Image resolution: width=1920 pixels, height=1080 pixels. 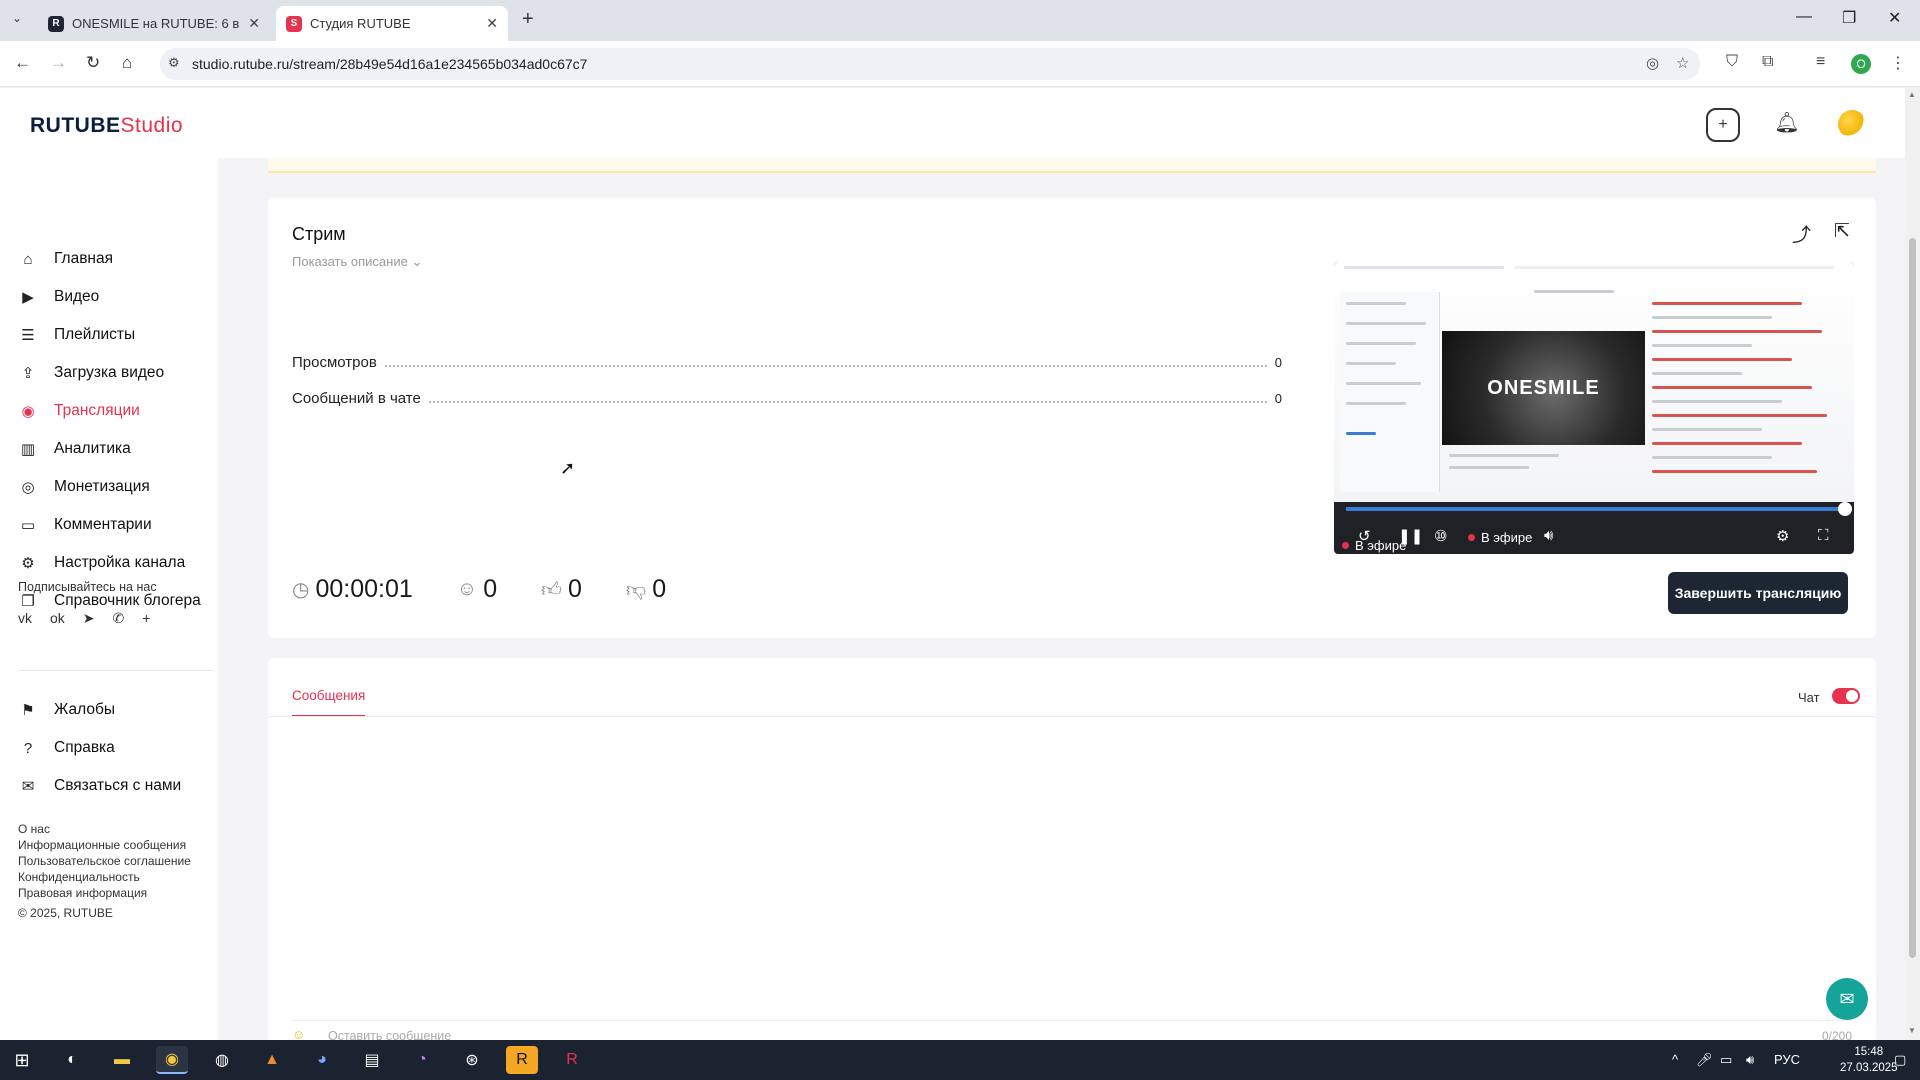 What do you see at coordinates (422, 1060) in the screenshot?
I see `app-purple-icon: ◔` at bounding box center [422, 1060].